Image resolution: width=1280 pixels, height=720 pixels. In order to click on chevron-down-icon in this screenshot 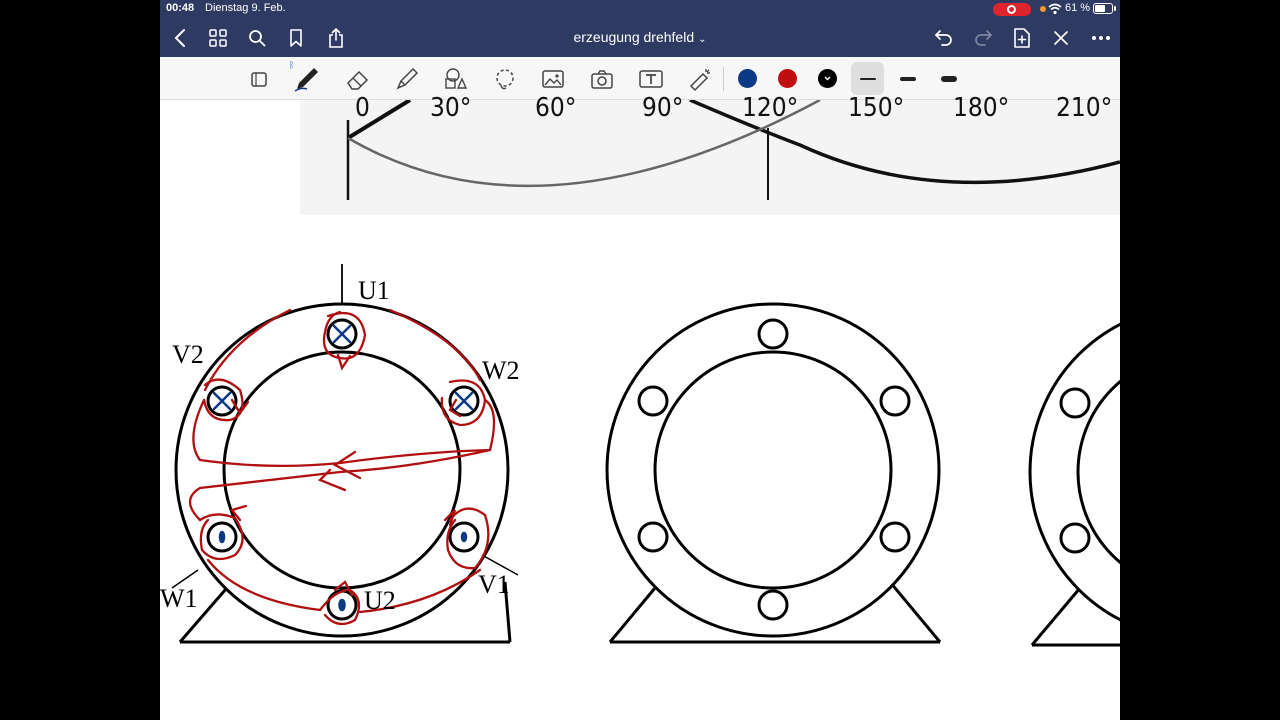, I will do `click(827, 78)`.